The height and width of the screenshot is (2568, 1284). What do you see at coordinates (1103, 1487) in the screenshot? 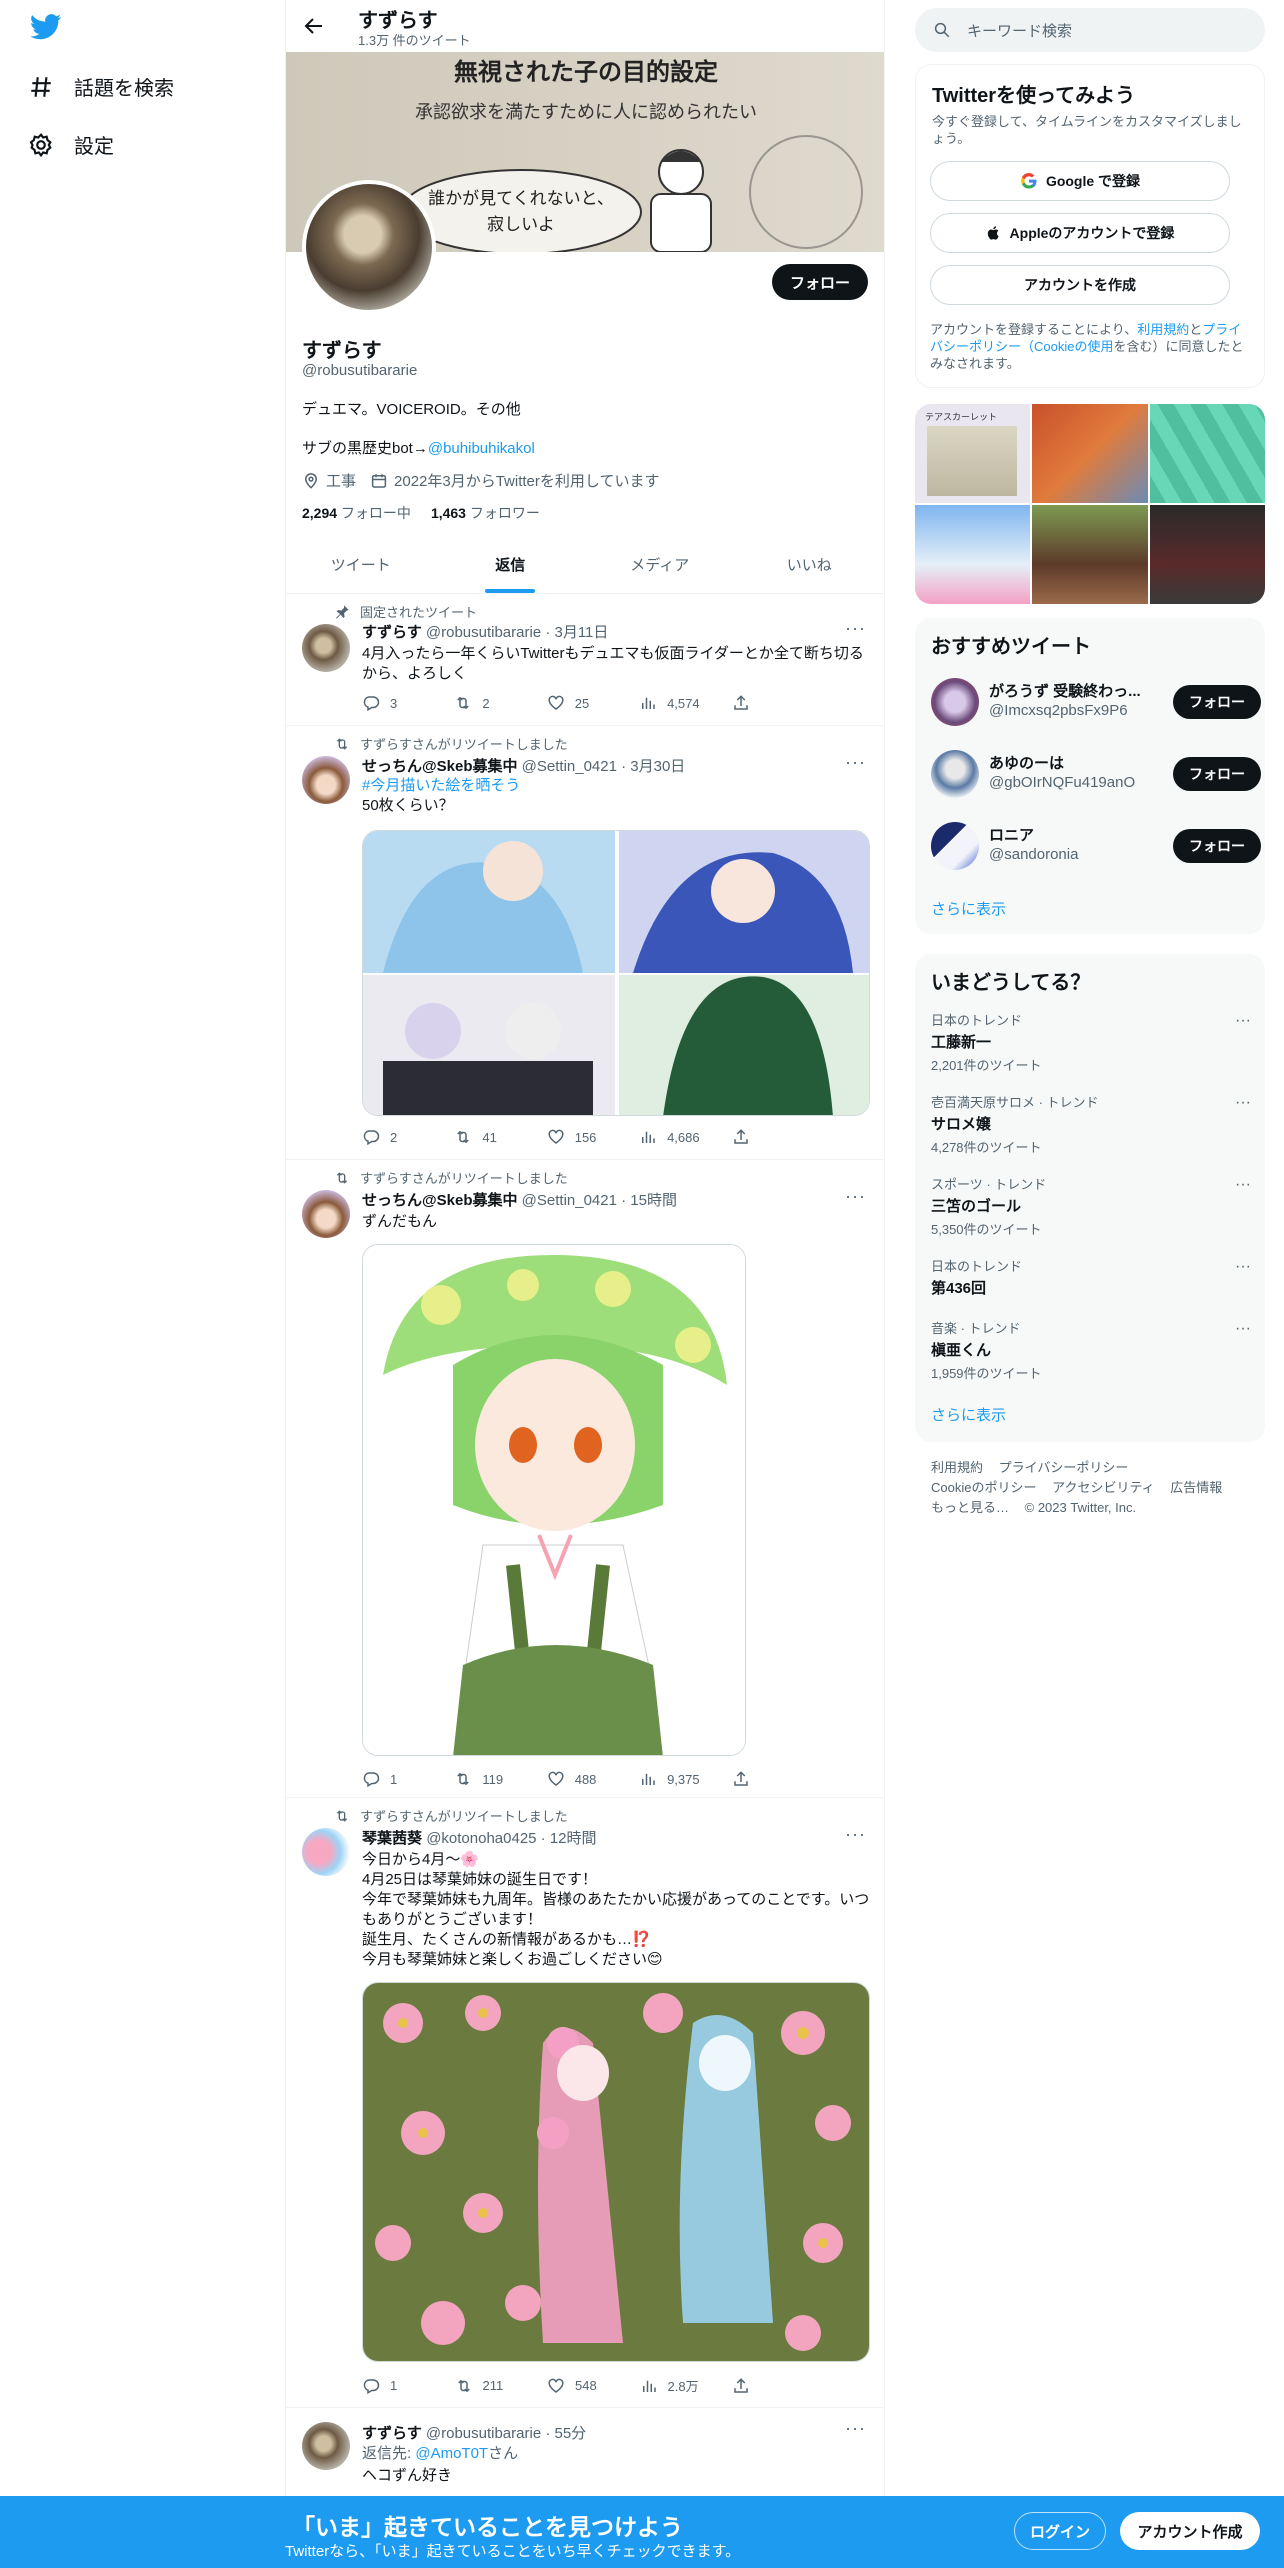
I see `footer-accessibility: アクセシビリティ` at bounding box center [1103, 1487].